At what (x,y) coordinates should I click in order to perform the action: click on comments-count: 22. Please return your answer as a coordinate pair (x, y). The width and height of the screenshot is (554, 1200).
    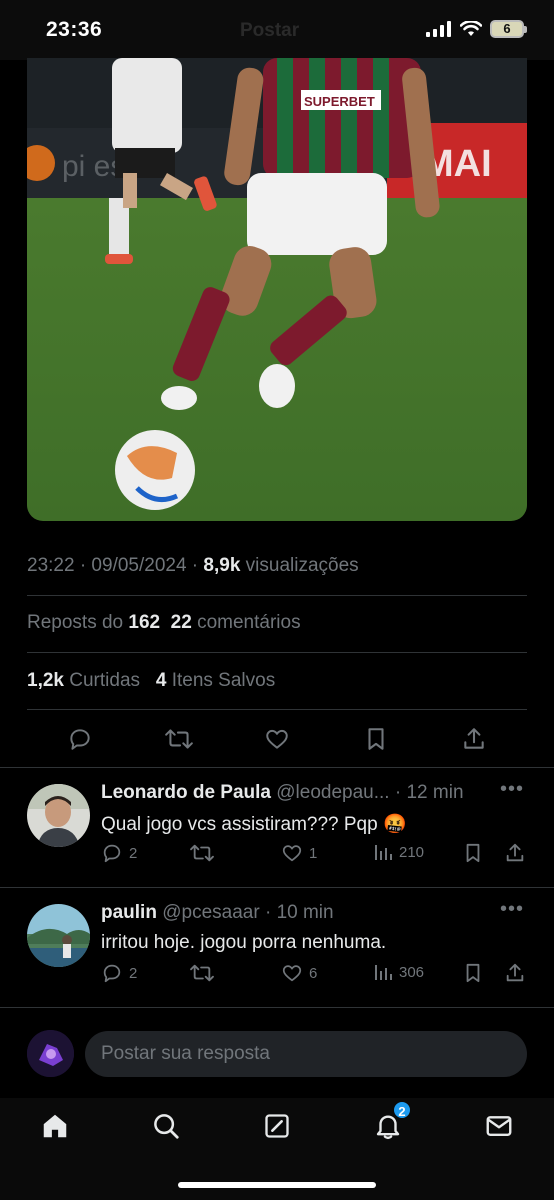
    Looking at the image, I should click on (181, 622).